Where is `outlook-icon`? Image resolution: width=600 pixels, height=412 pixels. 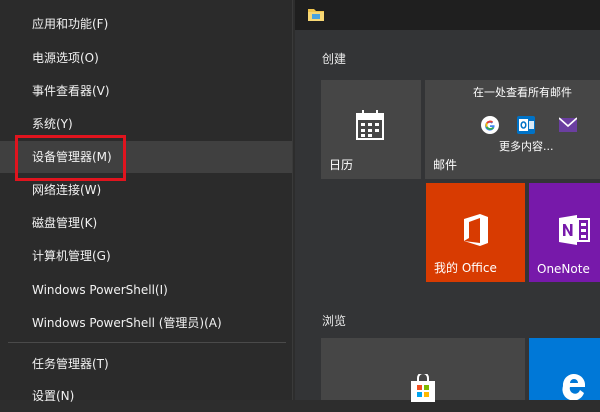
outlook-icon is located at coordinates (526, 125).